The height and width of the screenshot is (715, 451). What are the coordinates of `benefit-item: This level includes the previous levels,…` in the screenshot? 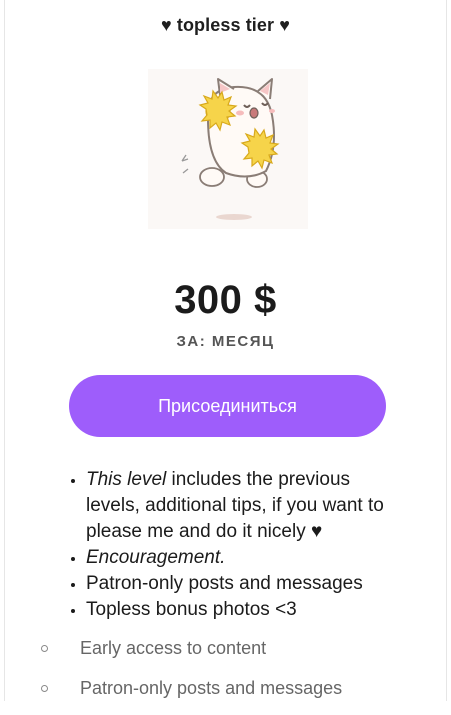 It's located at (246, 506).